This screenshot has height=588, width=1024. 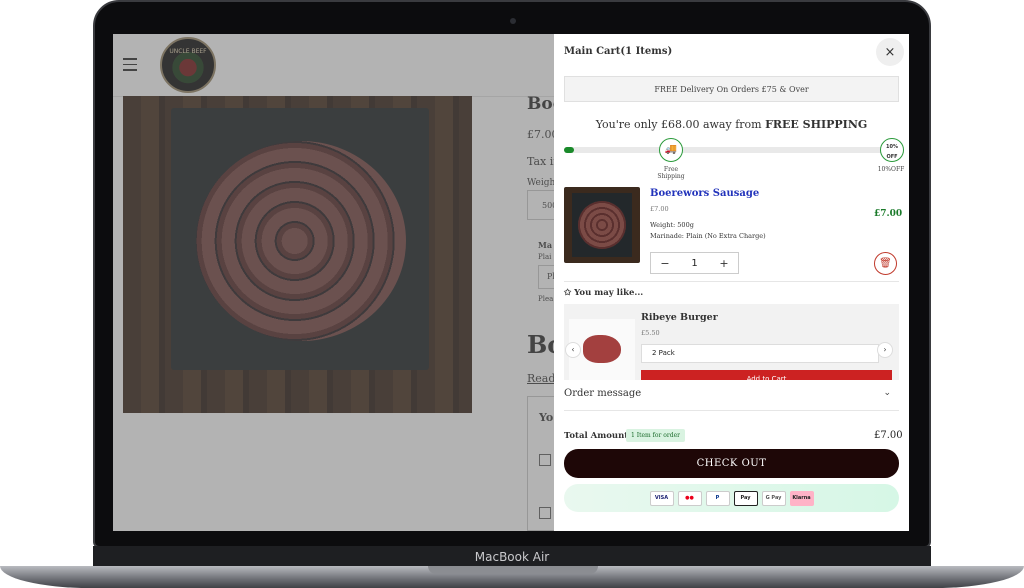 What do you see at coordinates (887, 393) in the screenshot?
I see `chevron-down-icon: ⌄` at bounding box center [887, 393].